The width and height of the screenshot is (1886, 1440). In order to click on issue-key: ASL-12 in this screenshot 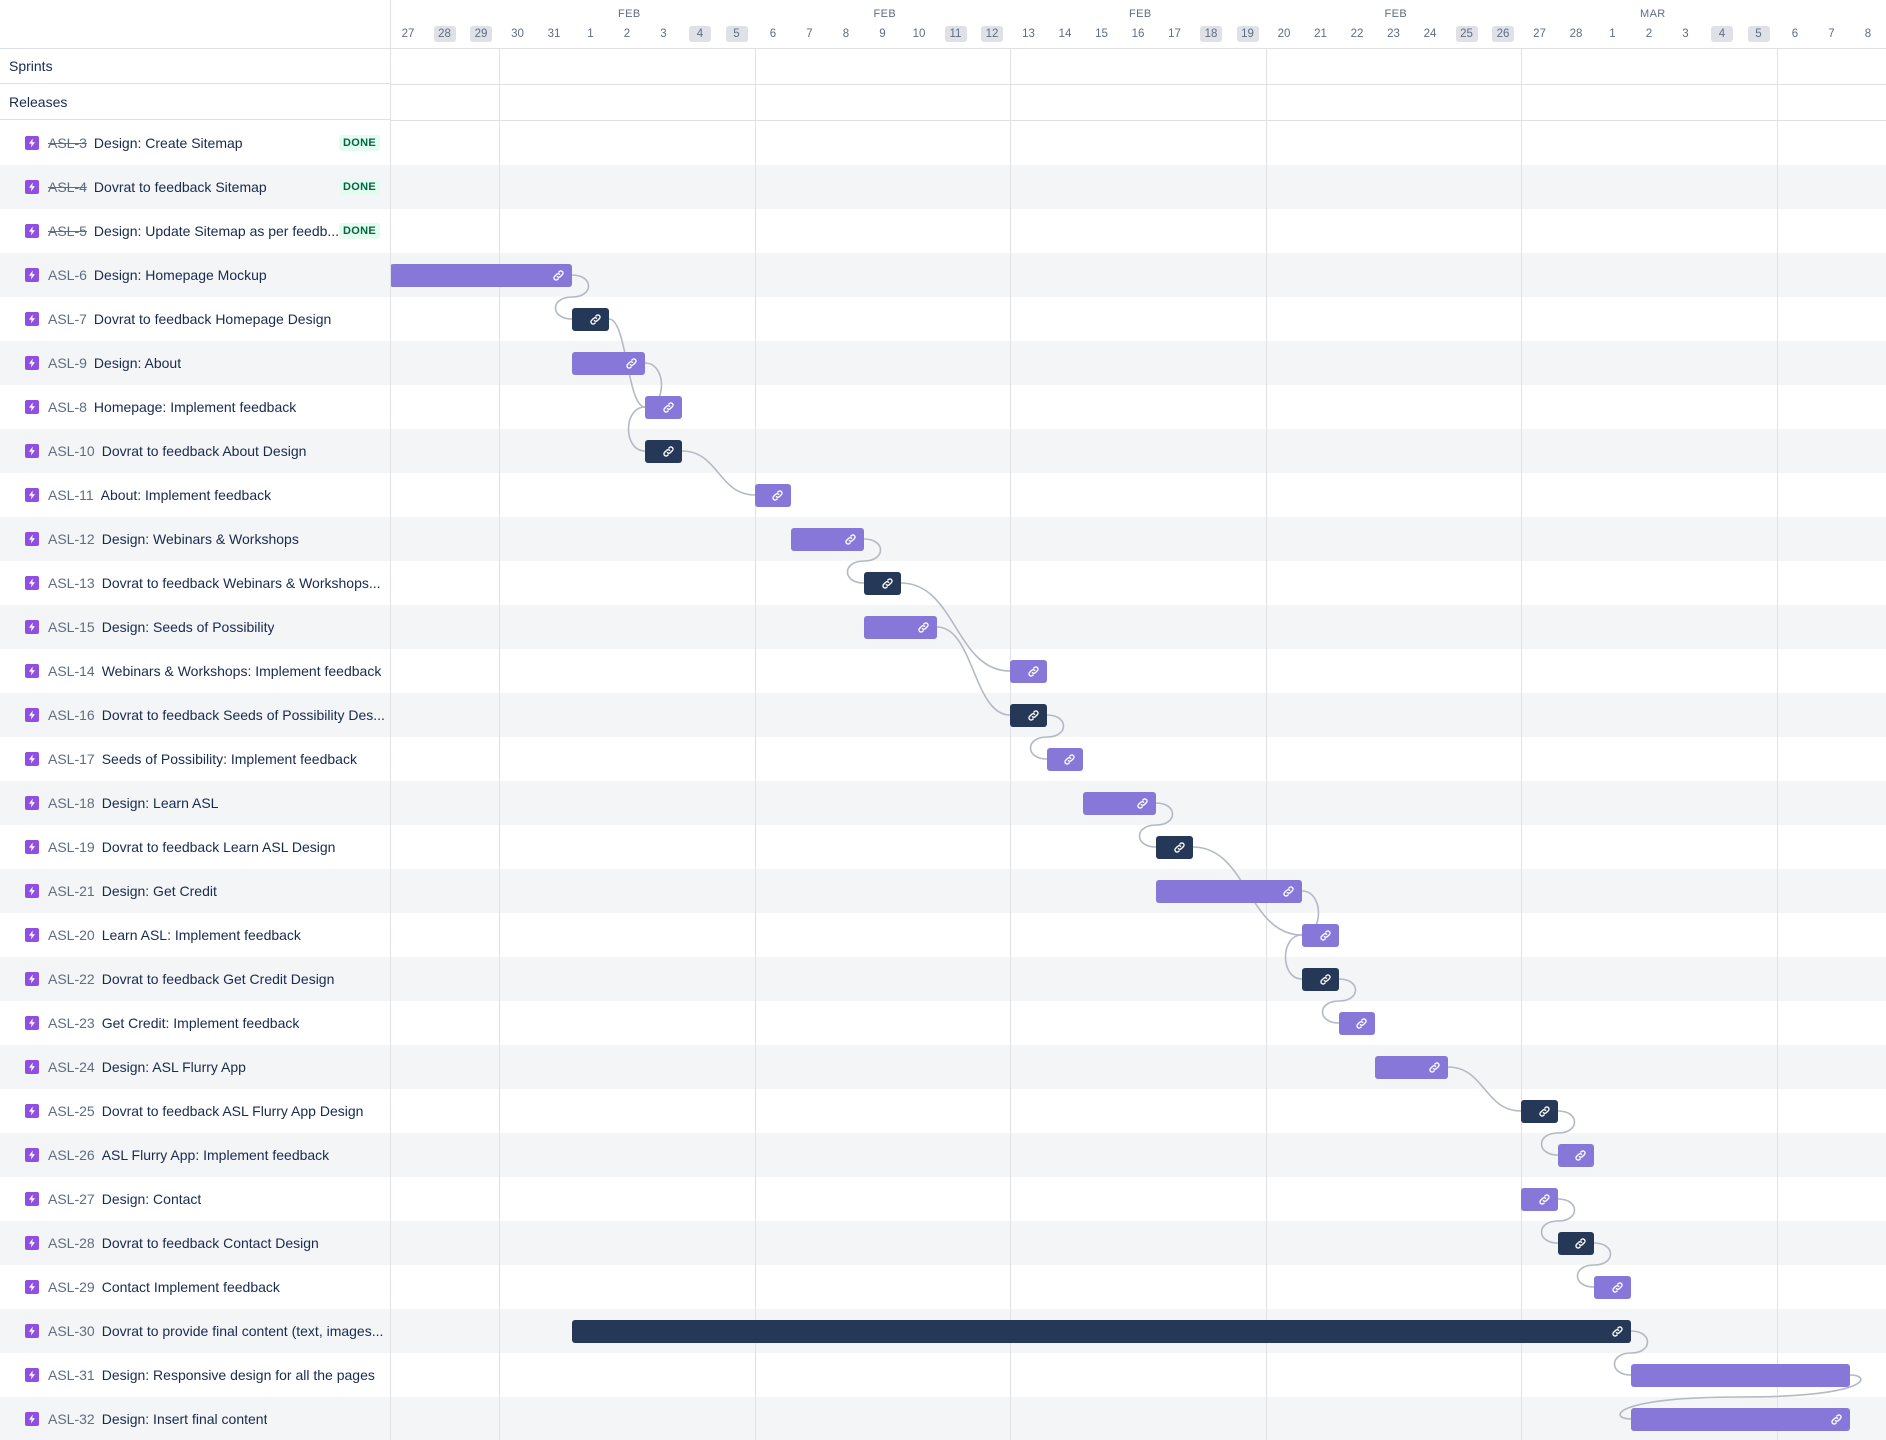, I will do `click(71, 539)`.